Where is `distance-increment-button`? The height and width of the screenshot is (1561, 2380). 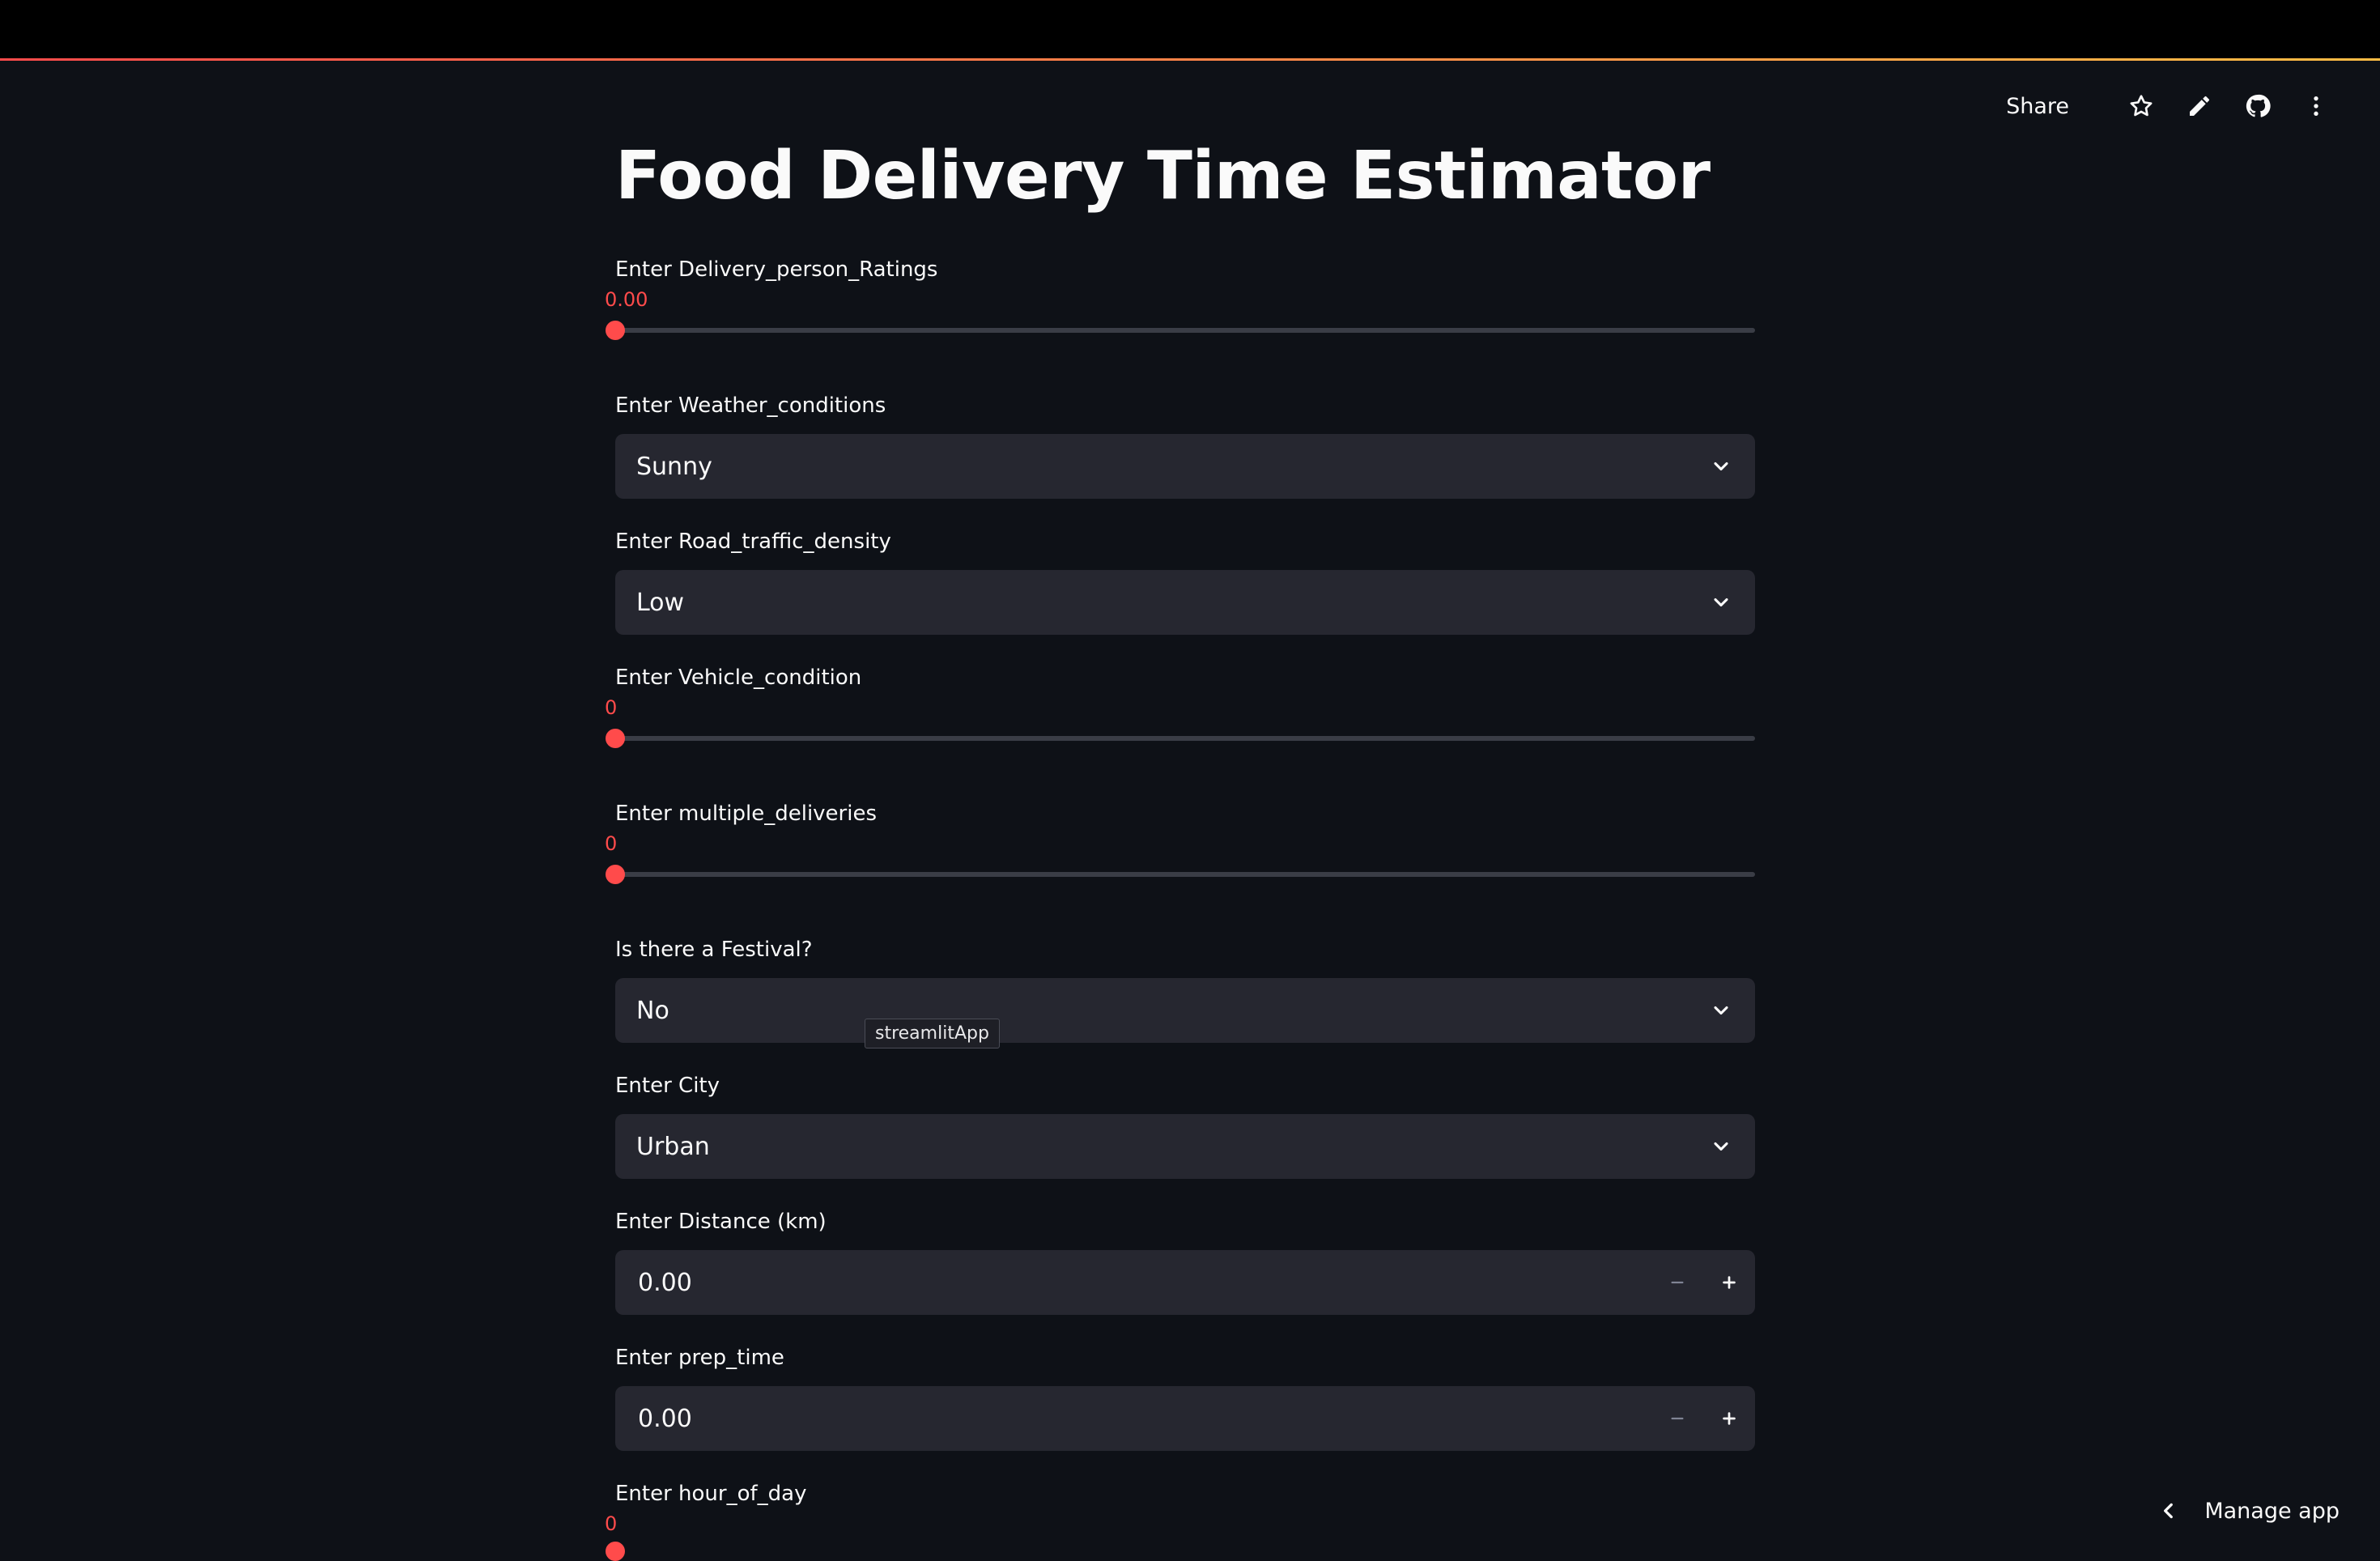 distance-increment-button is located at coordinates (1729, 1283).